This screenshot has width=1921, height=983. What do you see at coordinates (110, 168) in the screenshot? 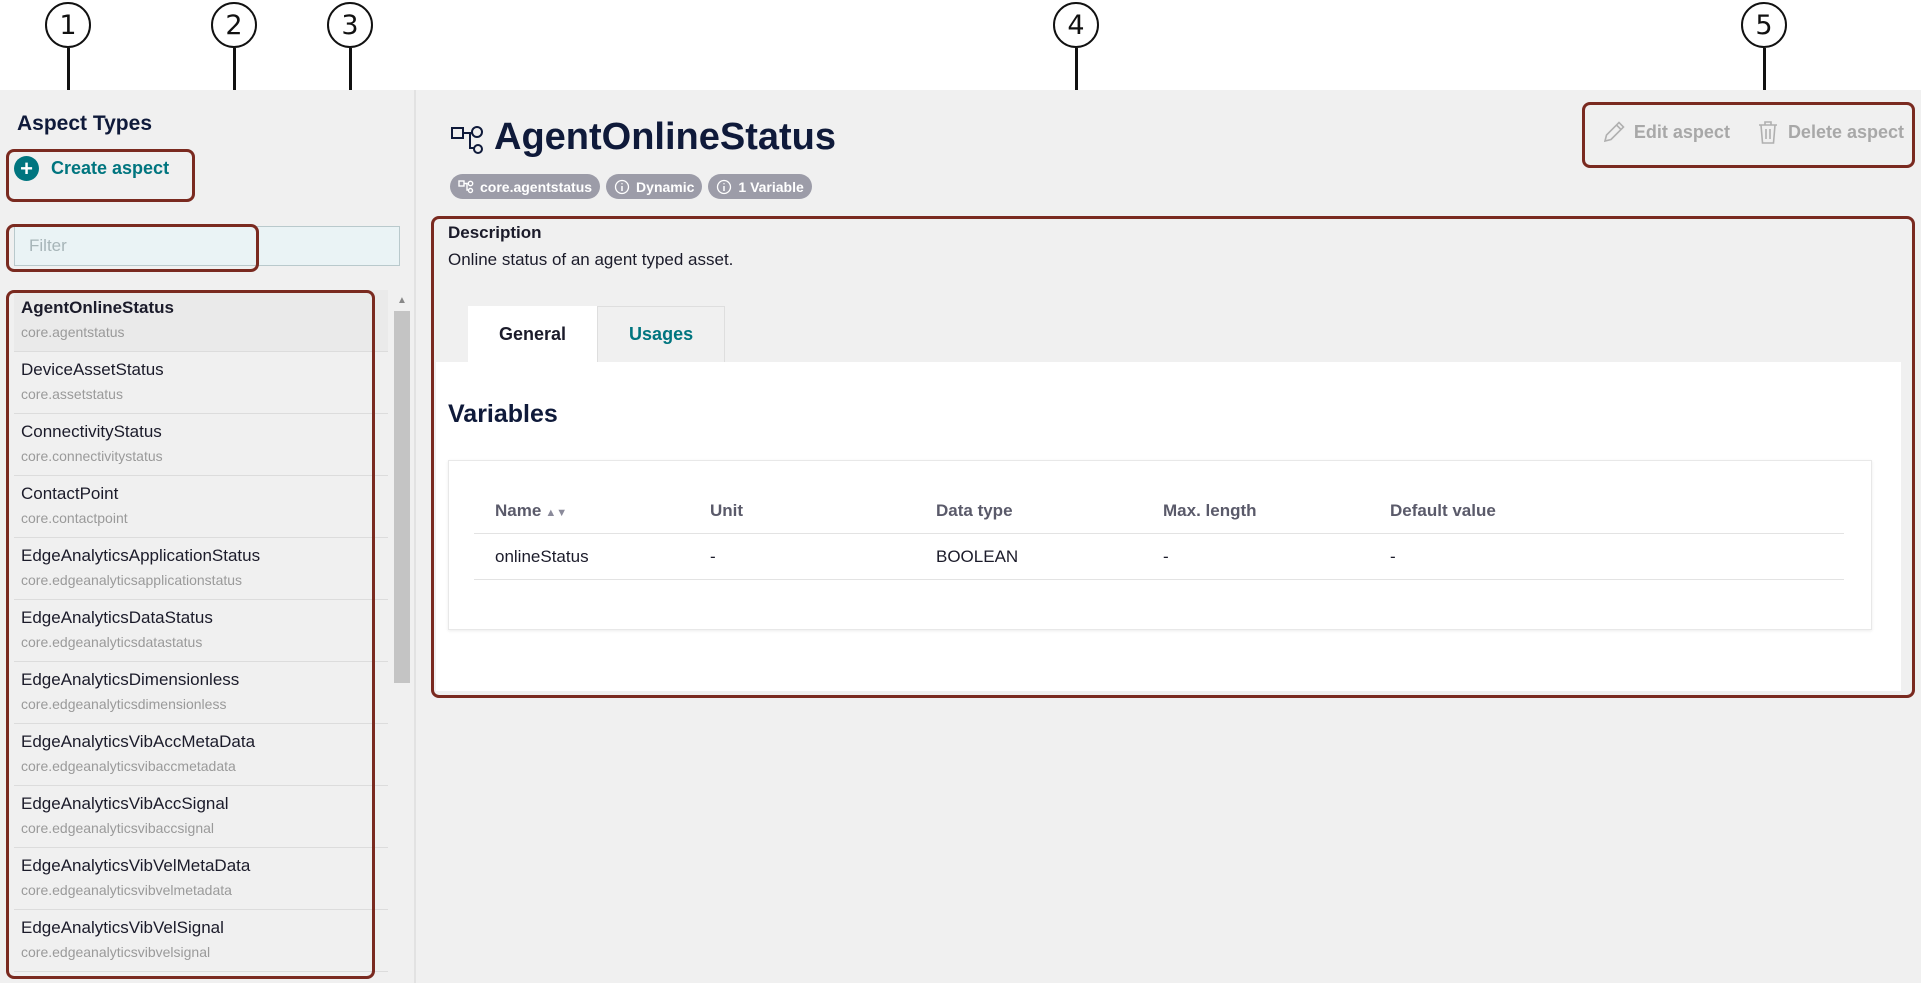
I see `create-aspect-label: Create aspect` at bounding box center [110, 168].